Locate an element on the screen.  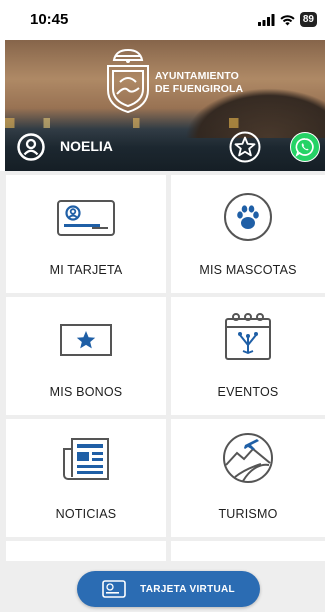
voucher-star-icon is located at coordinates (86, 340).